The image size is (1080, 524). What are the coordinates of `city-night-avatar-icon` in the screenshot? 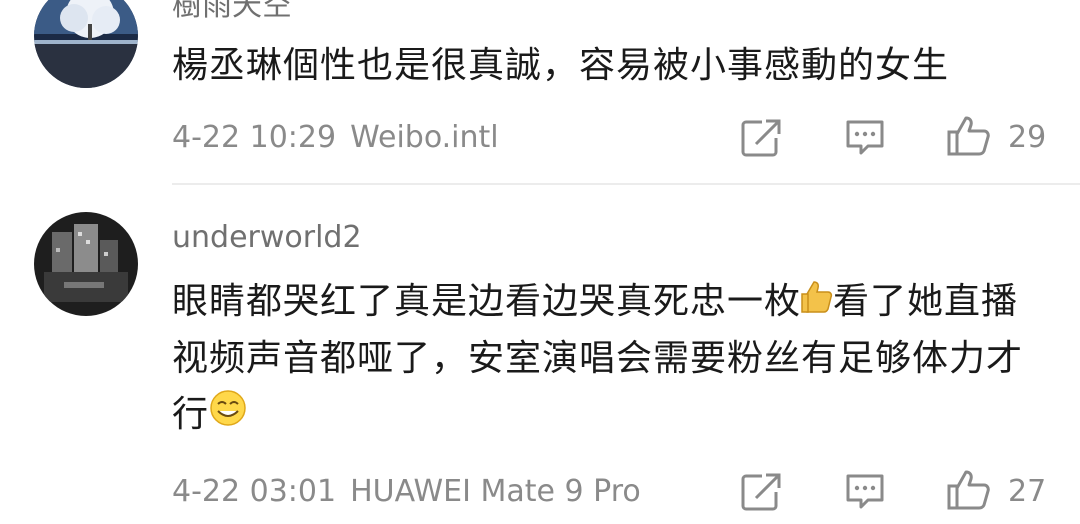 It's located at (86, 264).